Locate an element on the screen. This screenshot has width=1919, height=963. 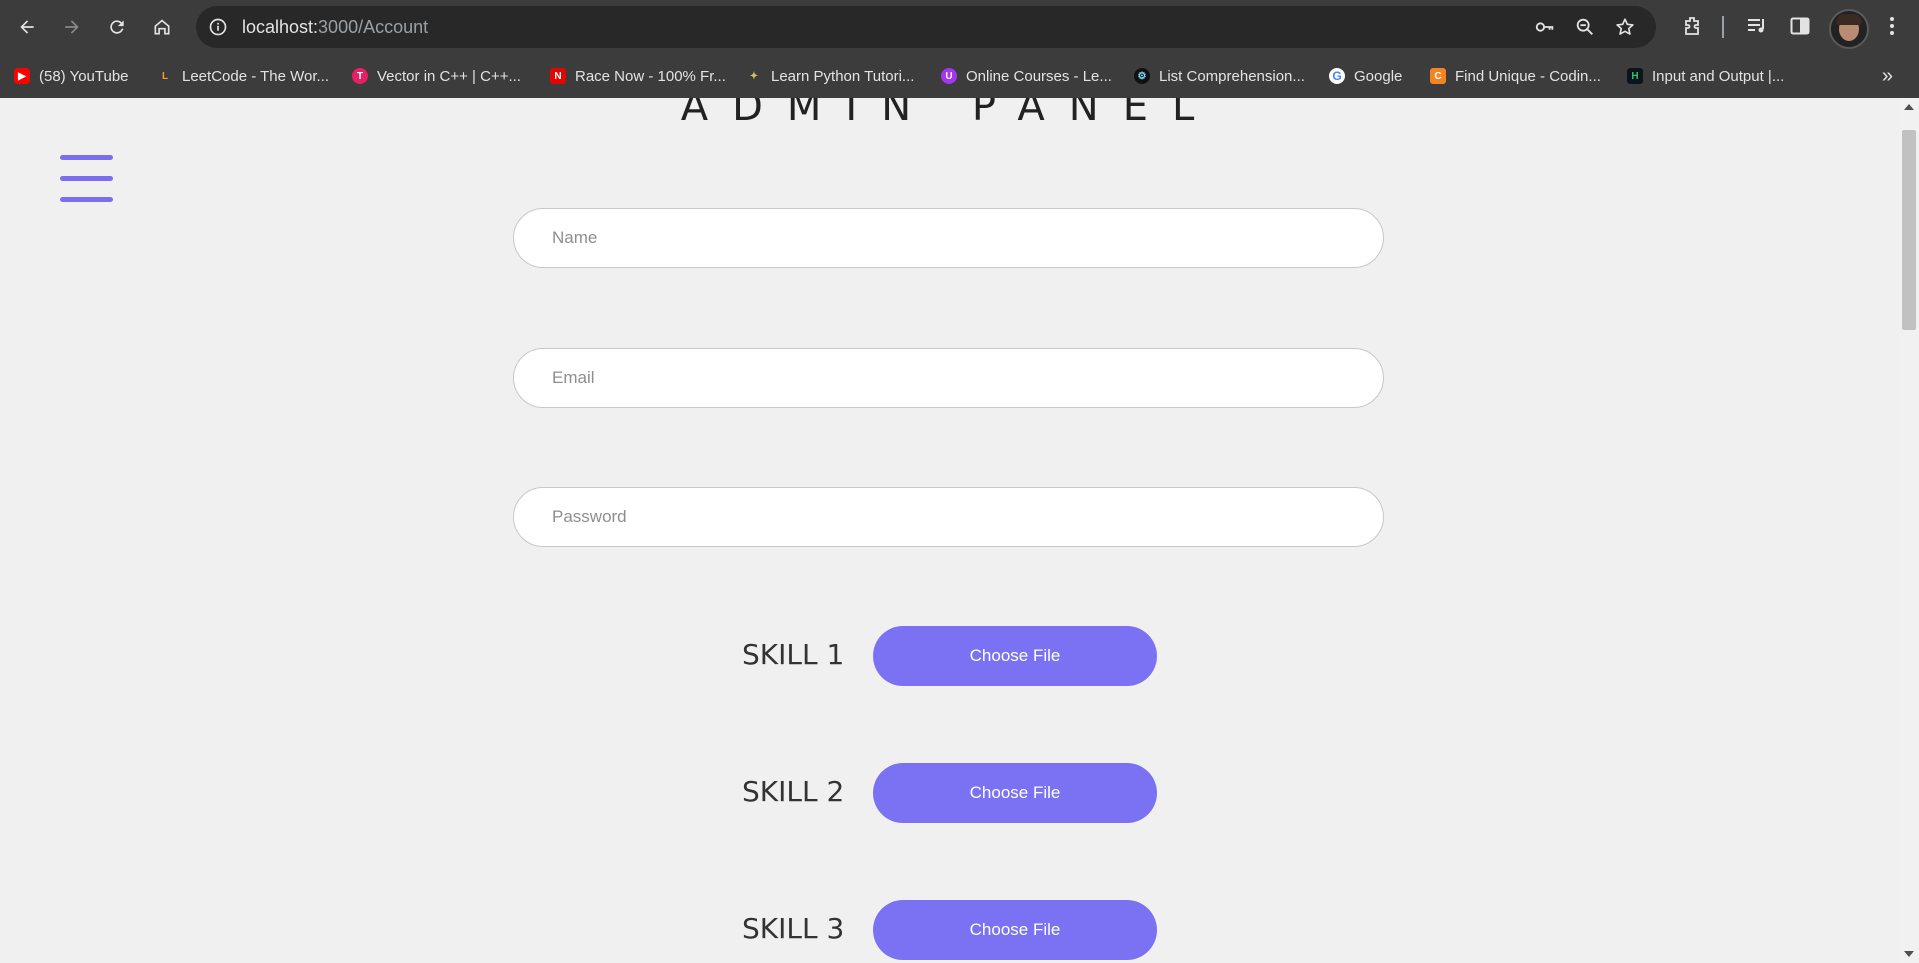
scroll-down-arrow-icon is located at coordinates (1909, 954).